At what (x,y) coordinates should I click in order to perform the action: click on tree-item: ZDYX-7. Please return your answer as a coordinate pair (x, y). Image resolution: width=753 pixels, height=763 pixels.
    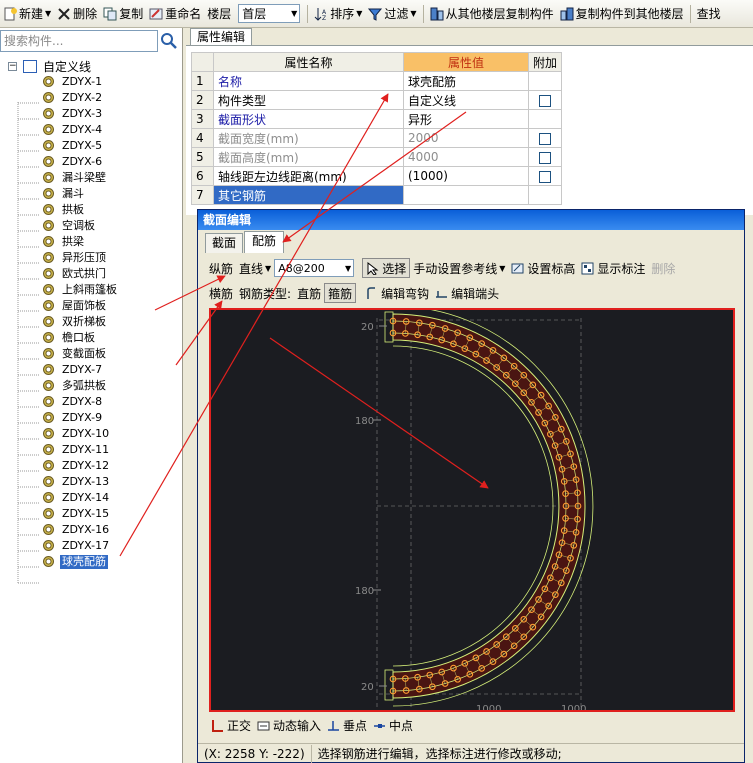
    Looking at the image, I should click on (73, 369).